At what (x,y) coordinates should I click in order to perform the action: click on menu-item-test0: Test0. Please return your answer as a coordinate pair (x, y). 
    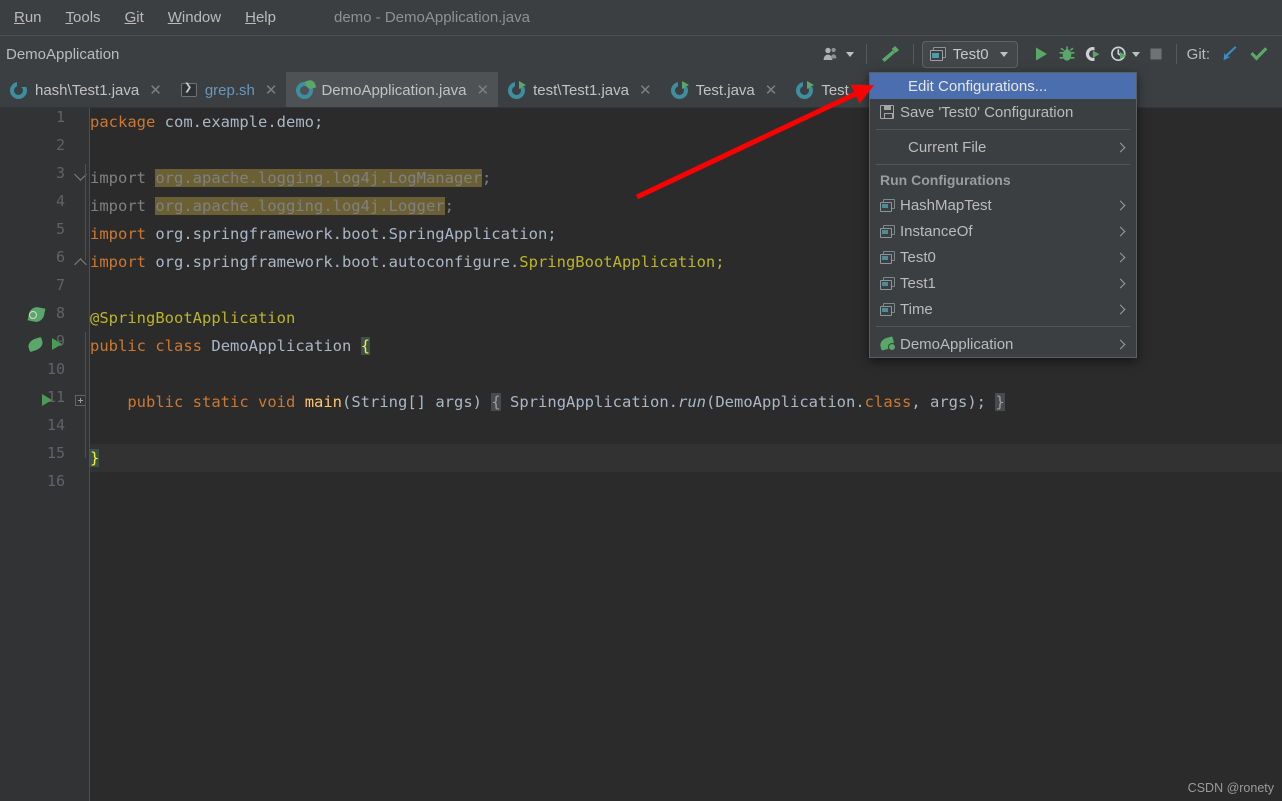
    Looking at the image, I should click on (1003, 257).